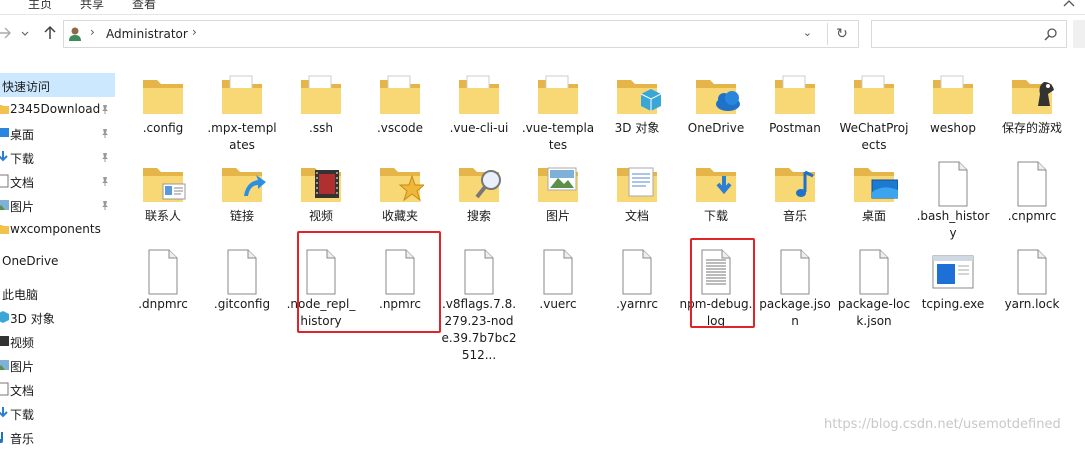  I want to click on sidebar-item: 视频, so click(57, 341).